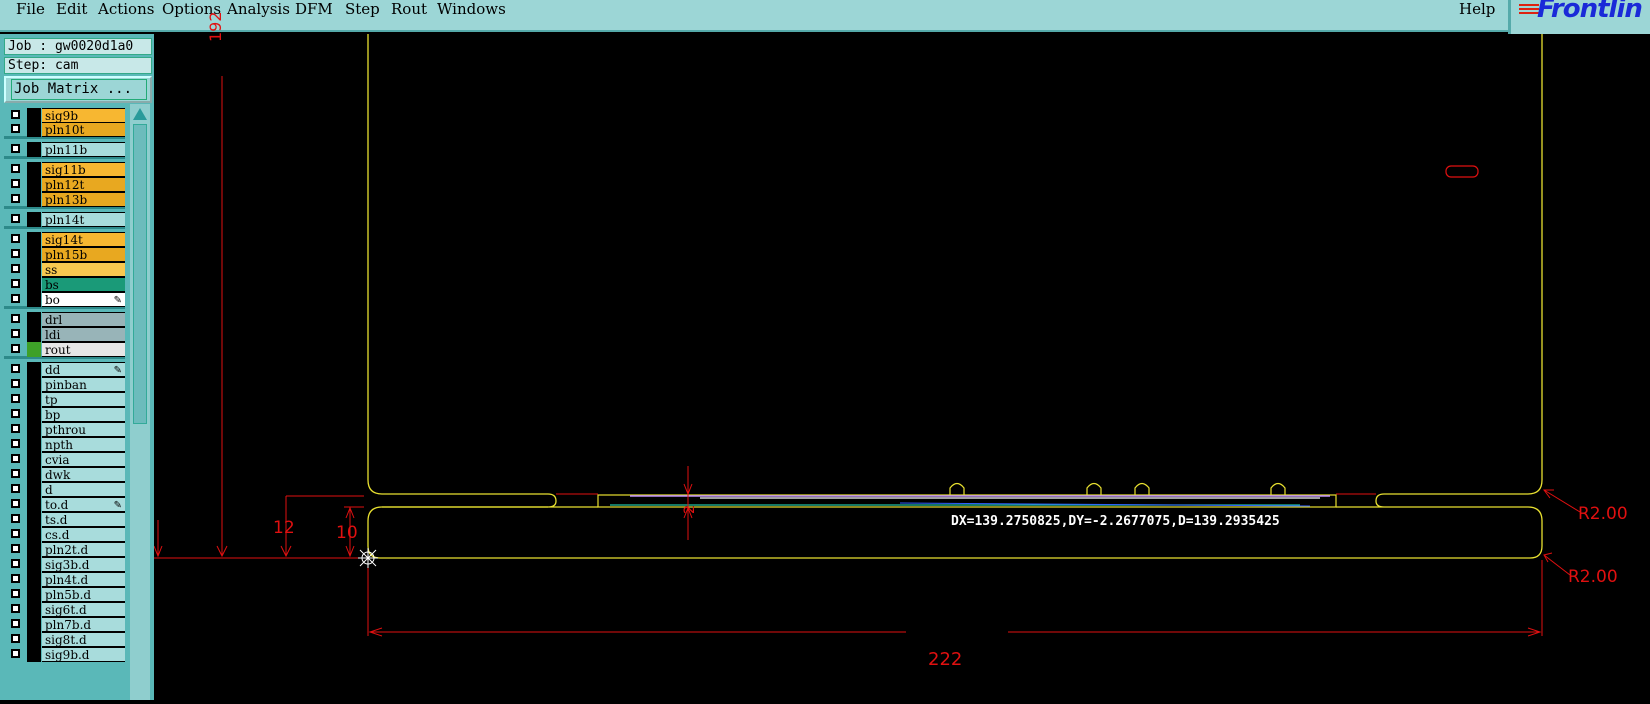 This screenshot has height=704, width=1650. Describe the element at coordinates (71, 9) in the screenshot. I see `menu-edit: Edit` at that location.